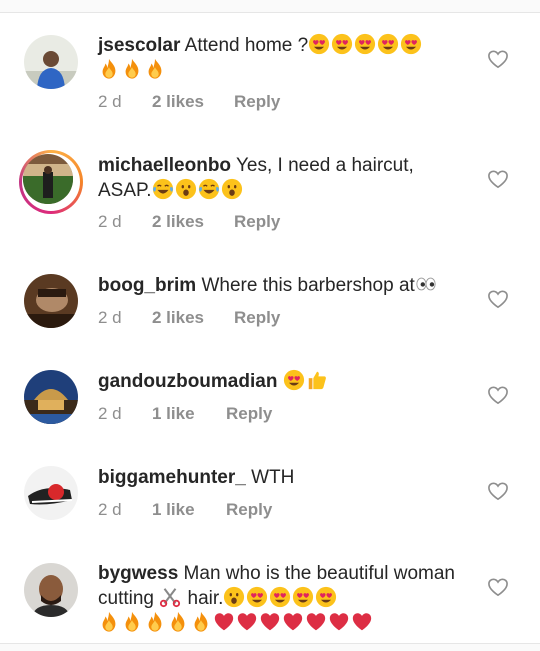 Image resolution: width=540 pixels, height=651 pixels. I want to click on scissors-emoji, so click(170, 597).